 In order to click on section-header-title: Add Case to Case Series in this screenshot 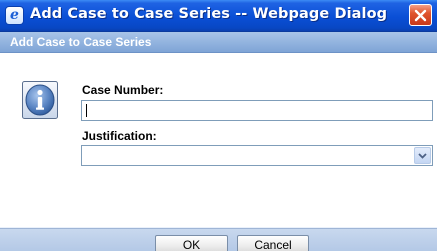, I will do `click(81, 42)`.